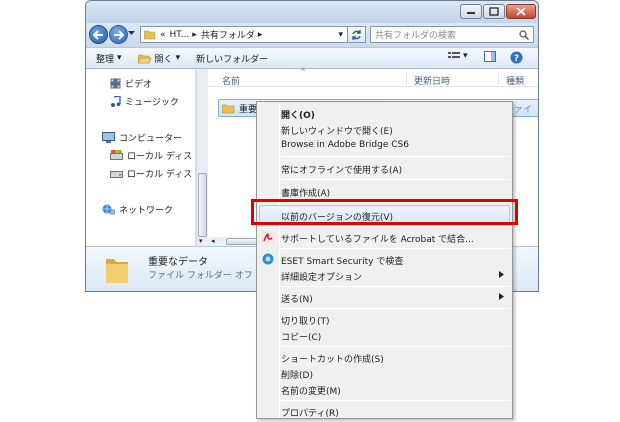  What do you see at coordinates (228, 34) in the screenshot?
I see `address-segment-2: 共有フォルダ` at bounding box center [228, 34].